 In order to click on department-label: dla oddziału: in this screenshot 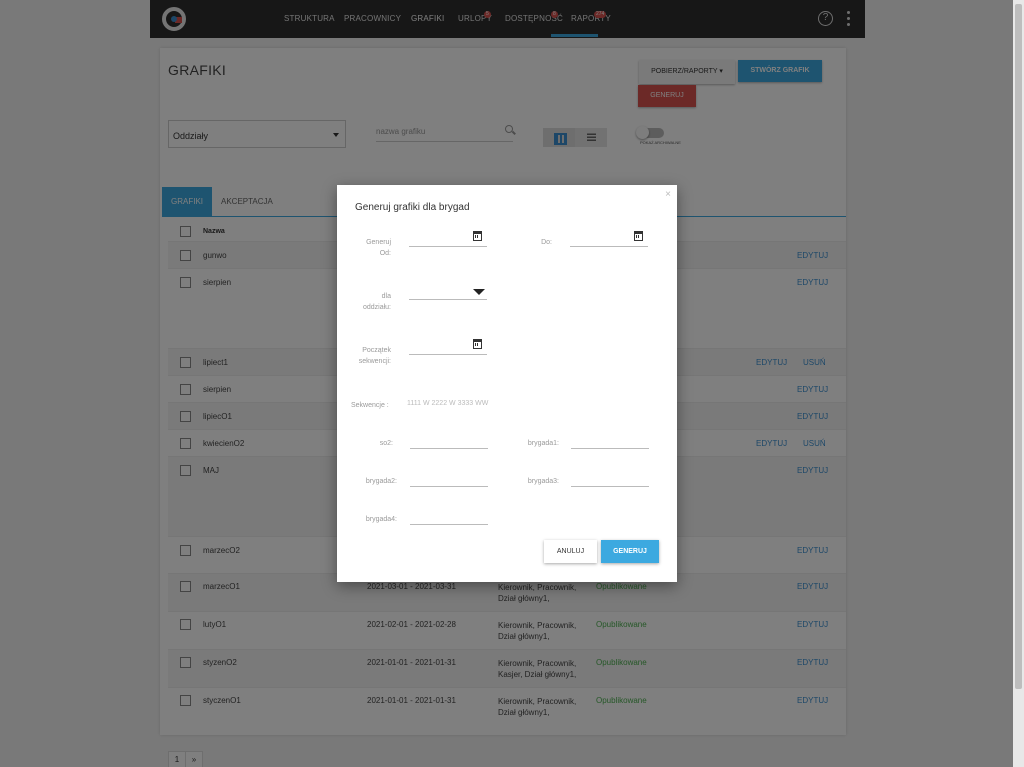, I will do `click(376, 302)`.